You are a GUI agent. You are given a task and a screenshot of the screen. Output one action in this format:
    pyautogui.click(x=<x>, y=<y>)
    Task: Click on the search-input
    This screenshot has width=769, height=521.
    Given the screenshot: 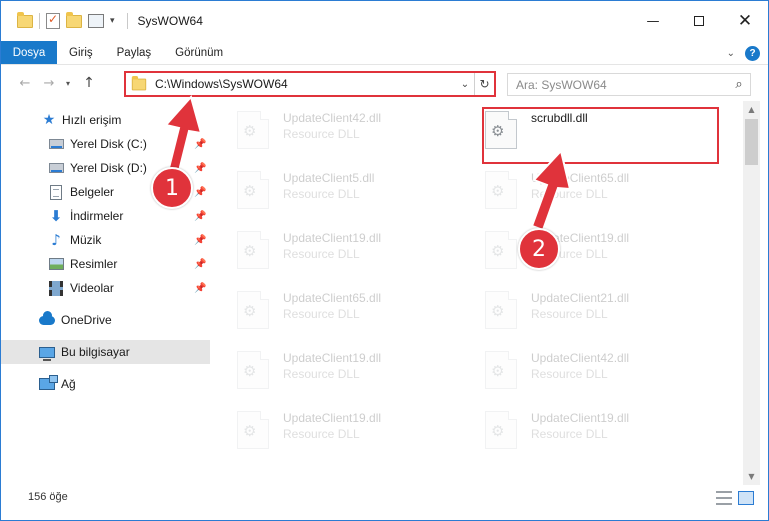 What is the action you would take?
    pyautogui.click(x=622, y=84)
    